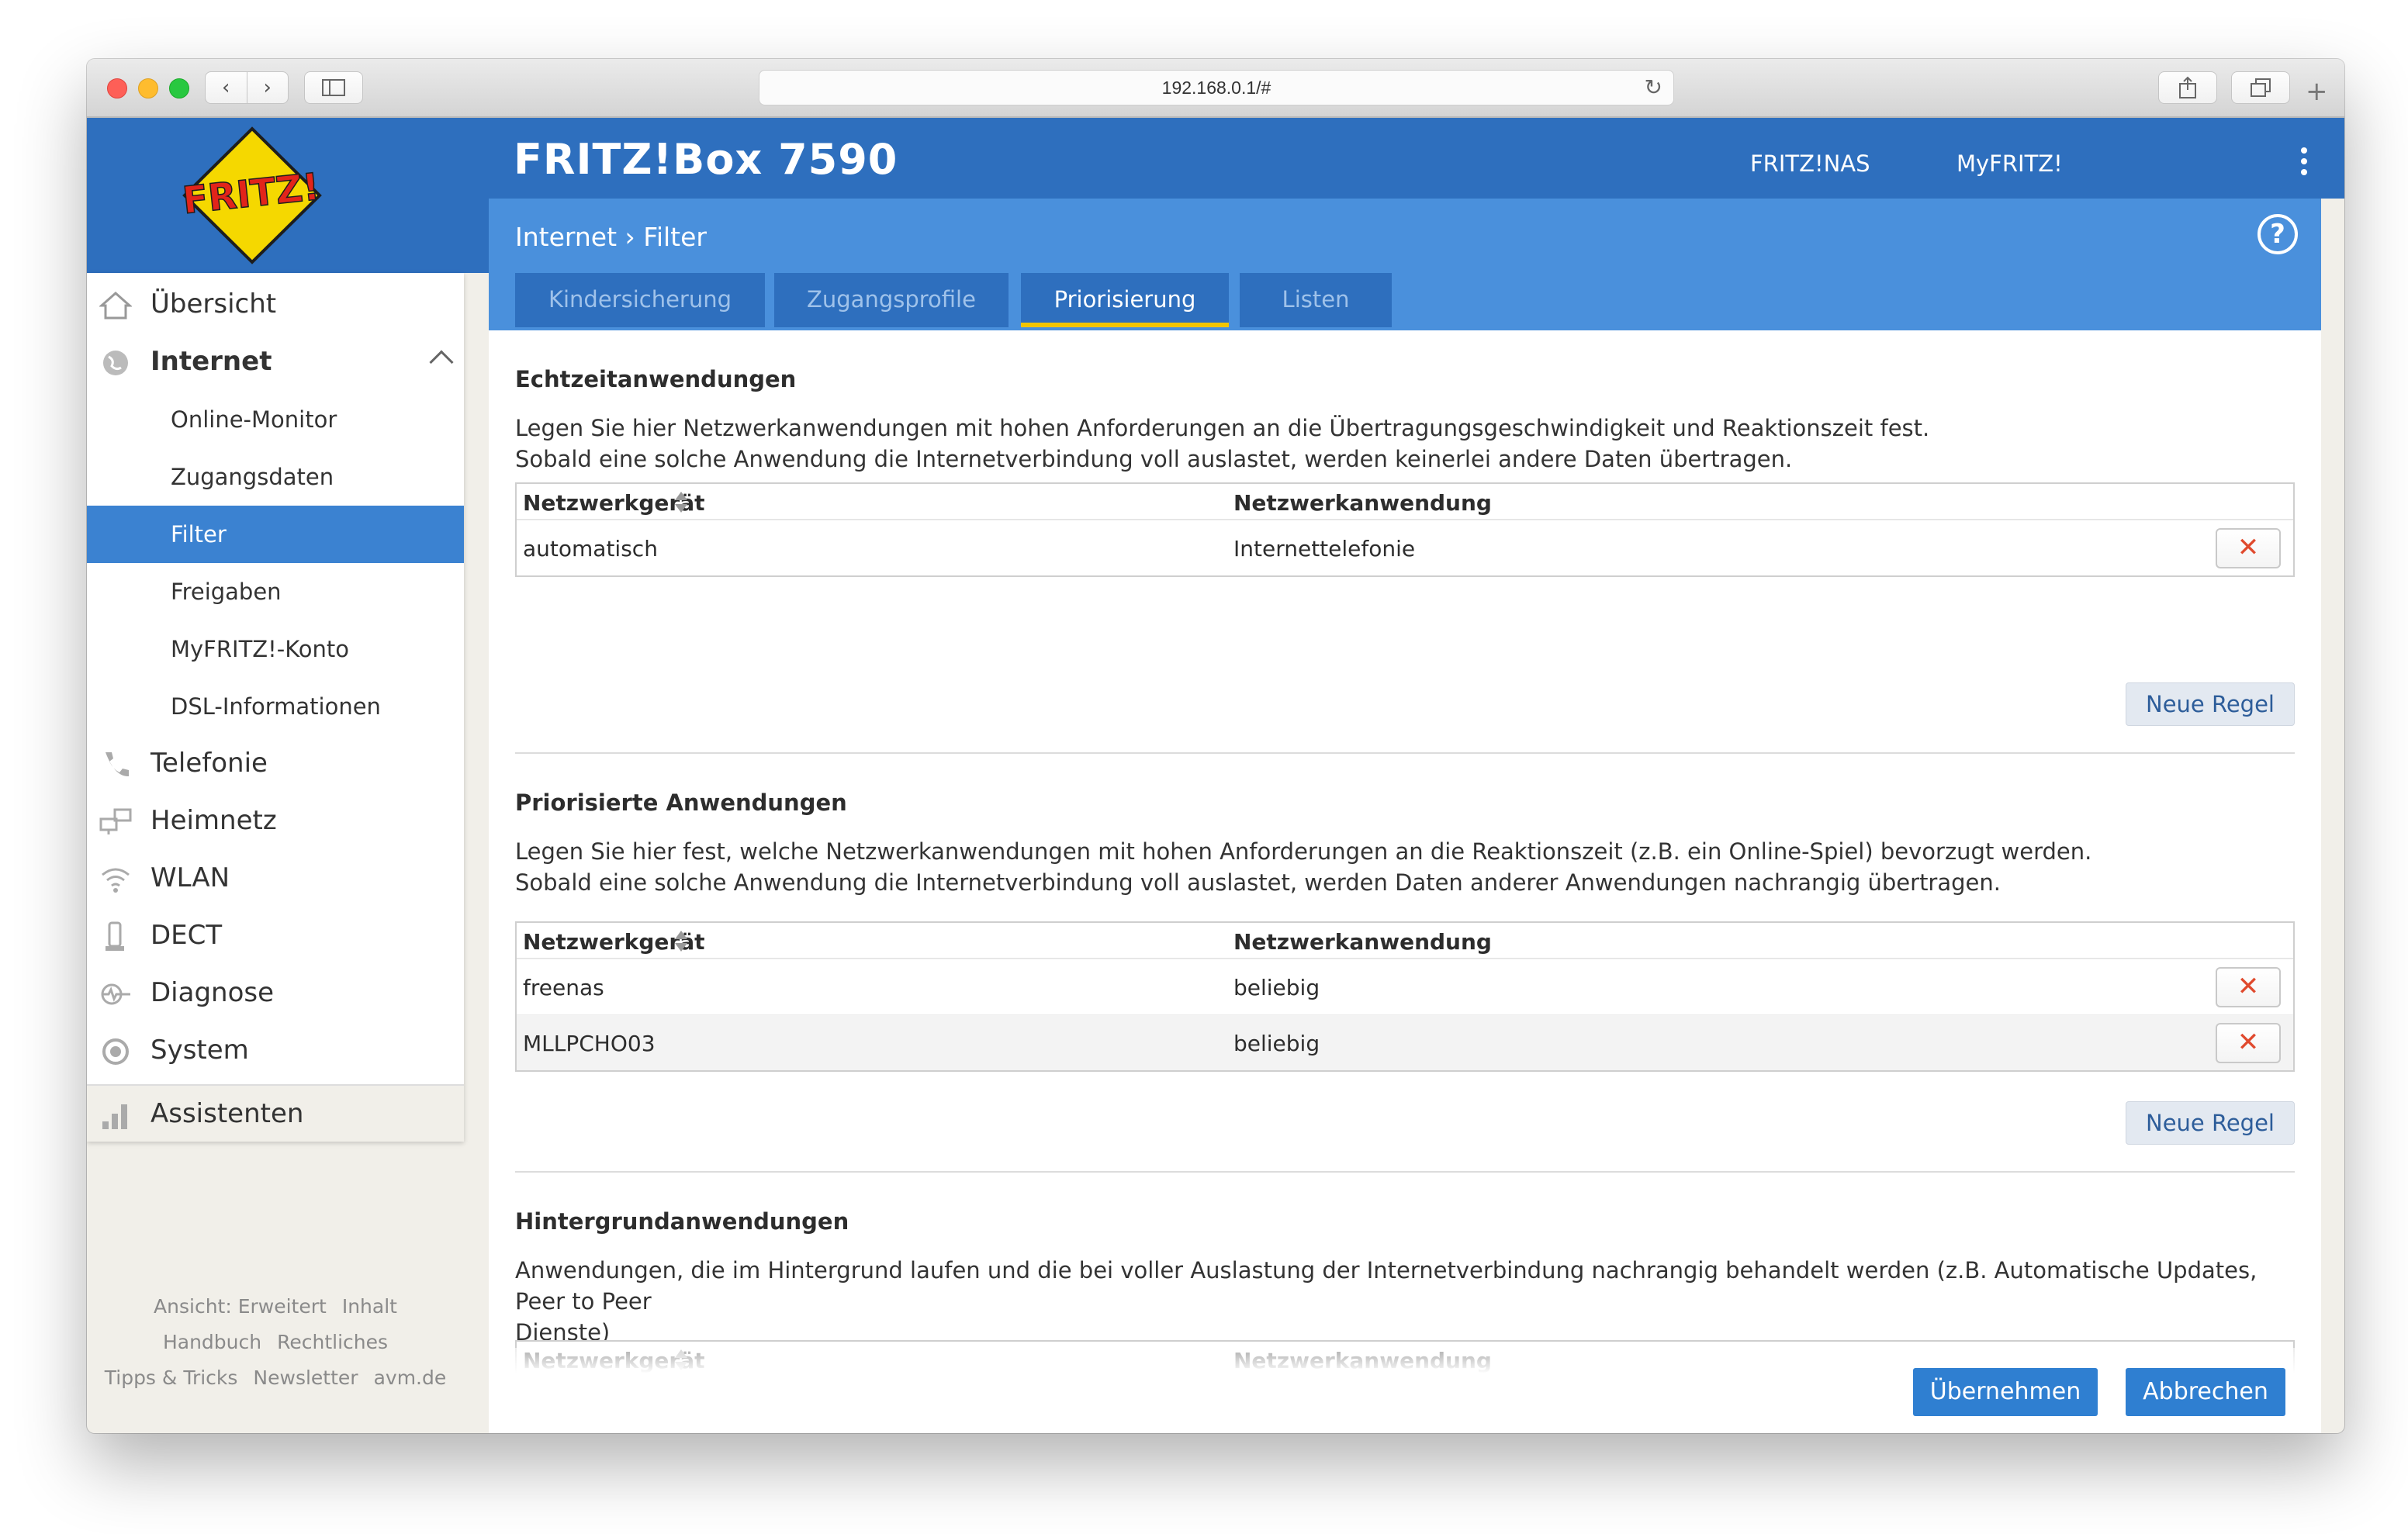  What do you see at coordinates (275, 1051) in the screenshot?
I see `nav-system: System` at bounding box center [275, 1051].